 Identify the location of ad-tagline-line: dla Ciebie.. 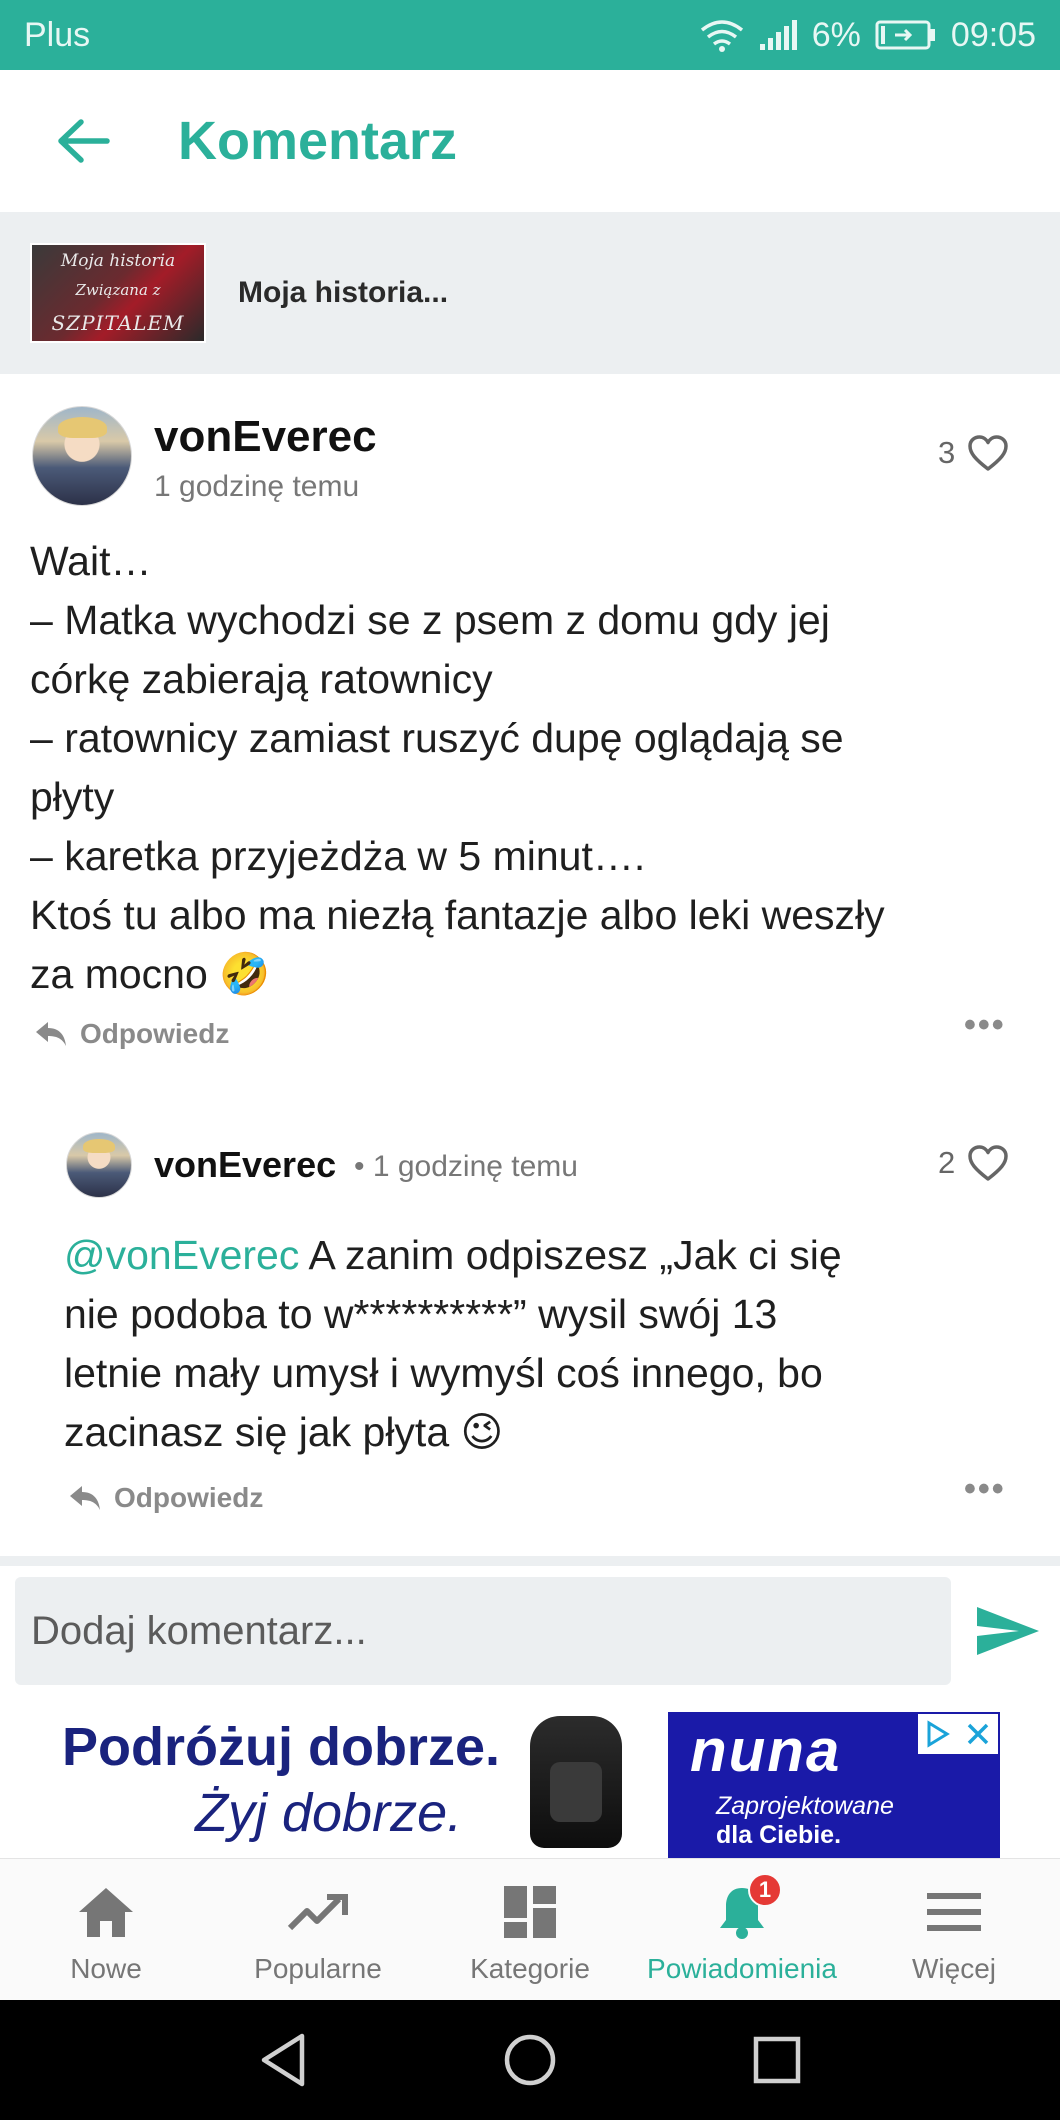
(779, 1835).